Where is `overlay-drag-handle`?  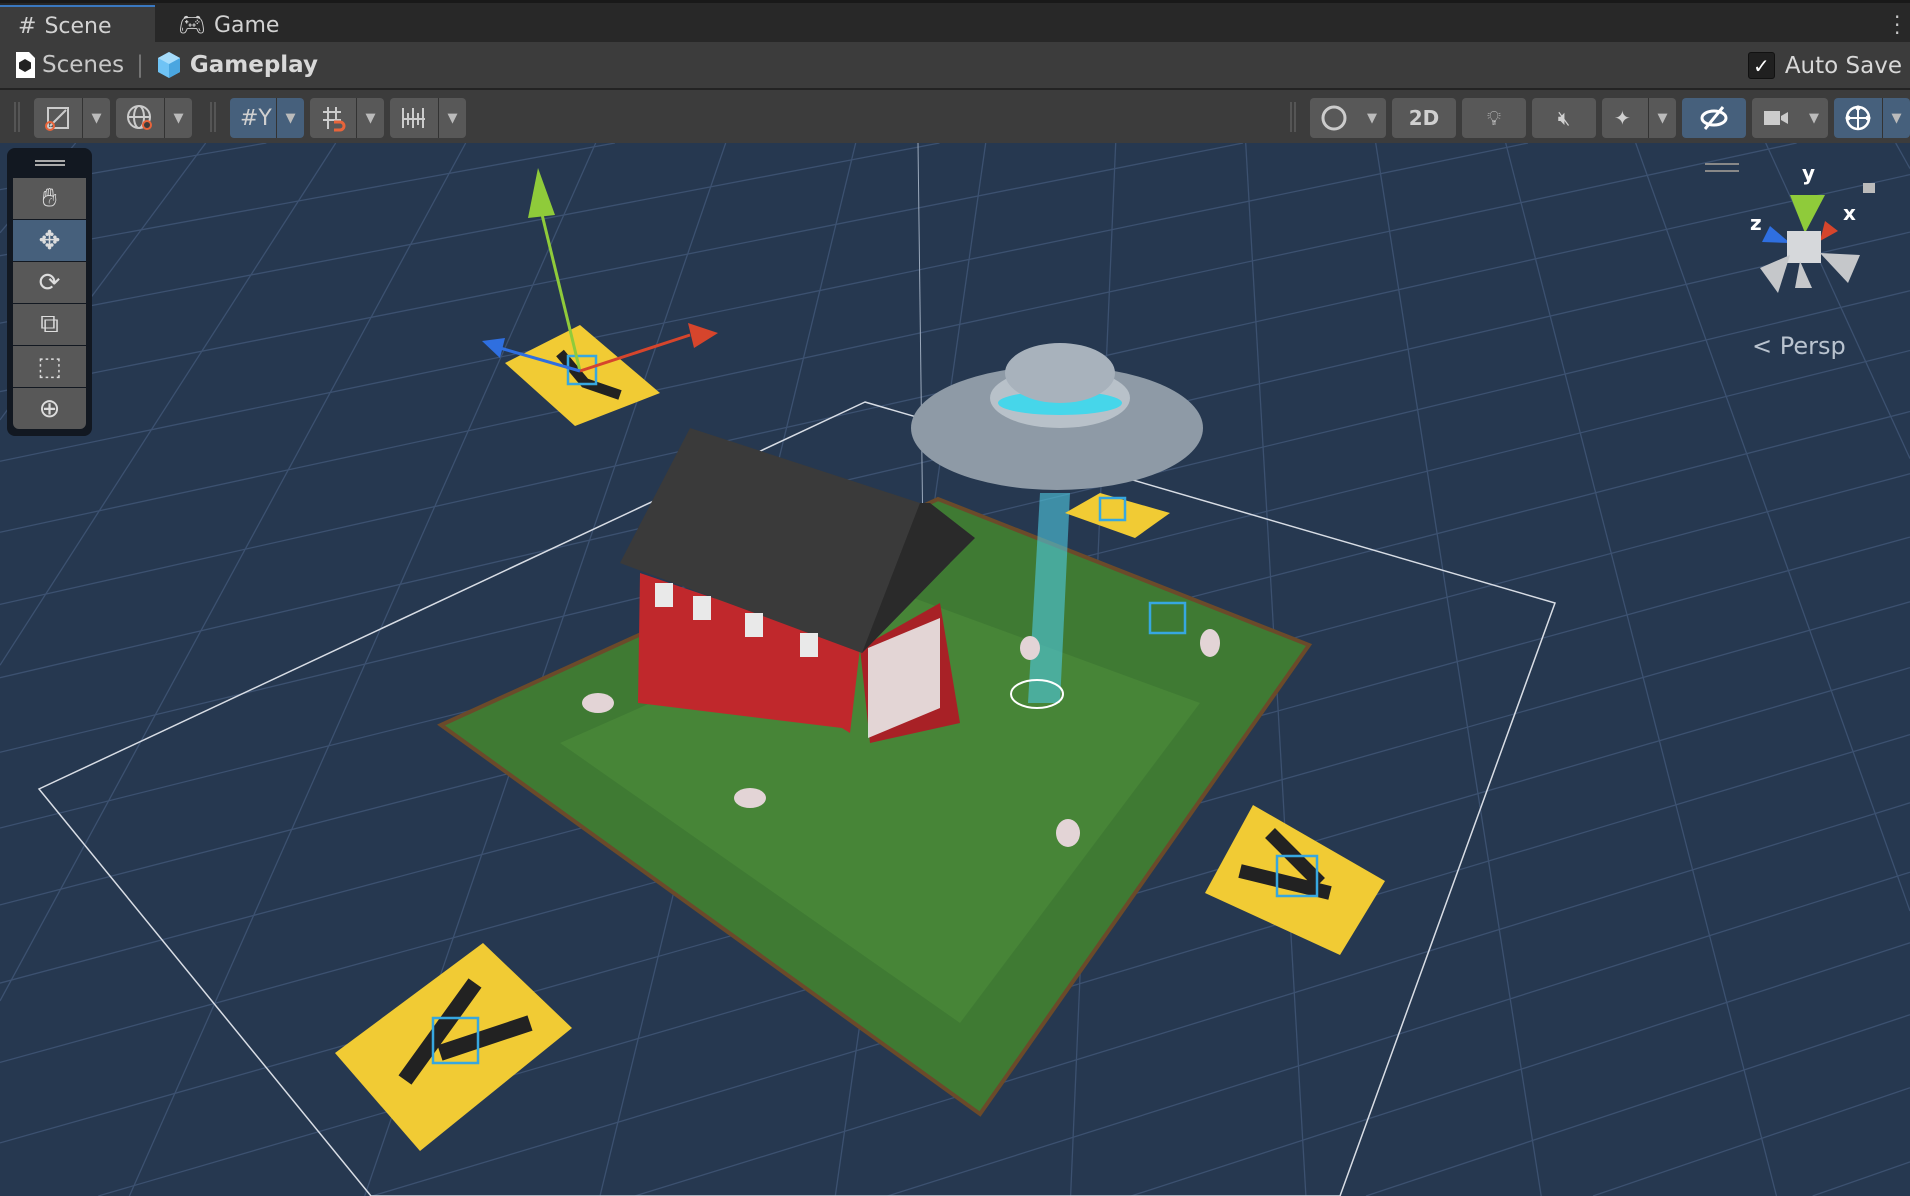 overlay-drag-handle is located at coordinates (49, 163).